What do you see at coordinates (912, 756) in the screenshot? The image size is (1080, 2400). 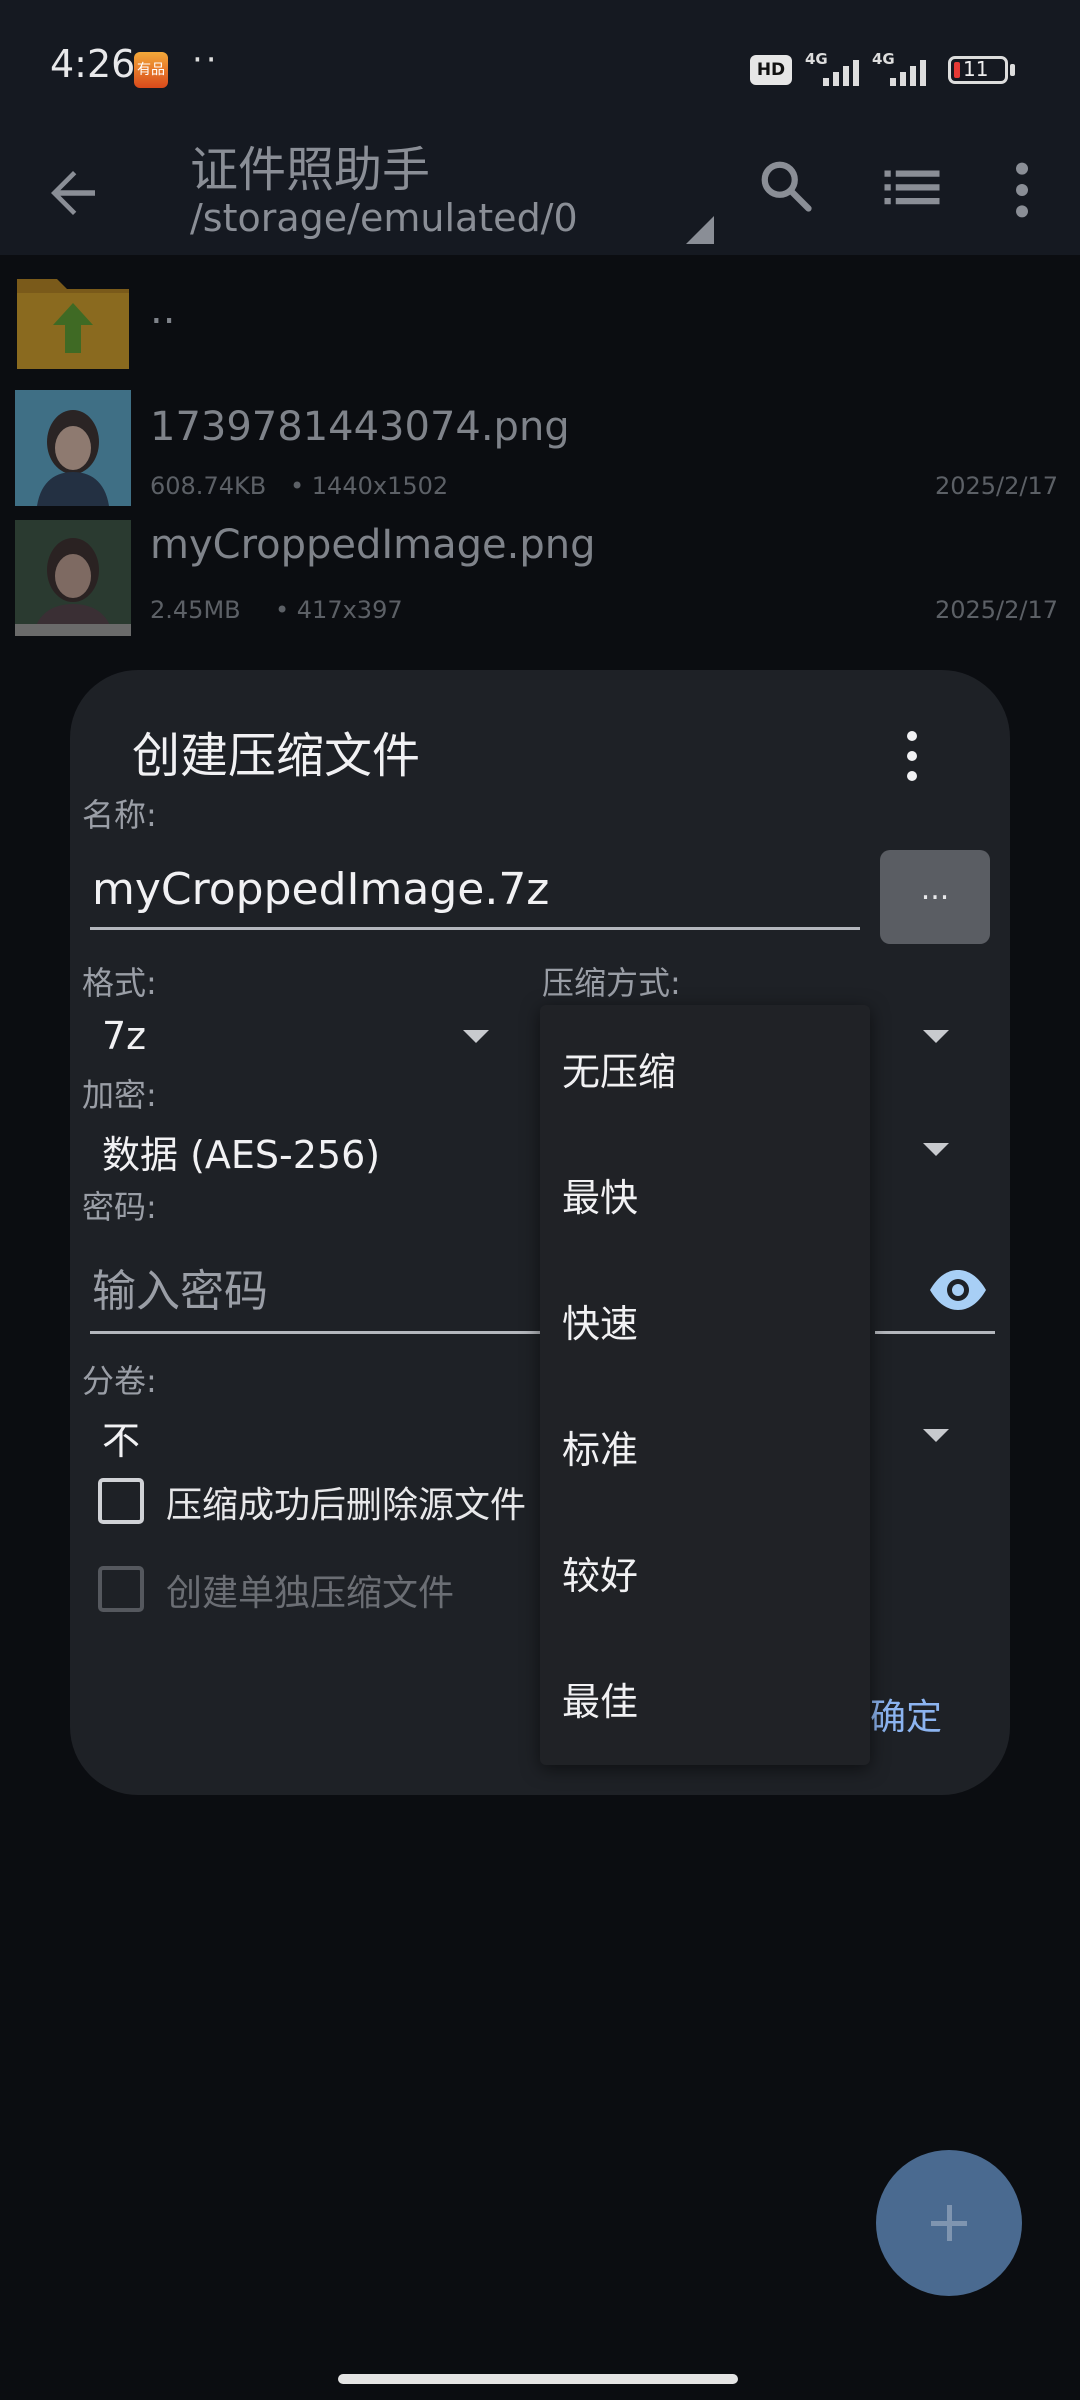 I see `dialog-overflow-icon` at bounding box center [912, 756].